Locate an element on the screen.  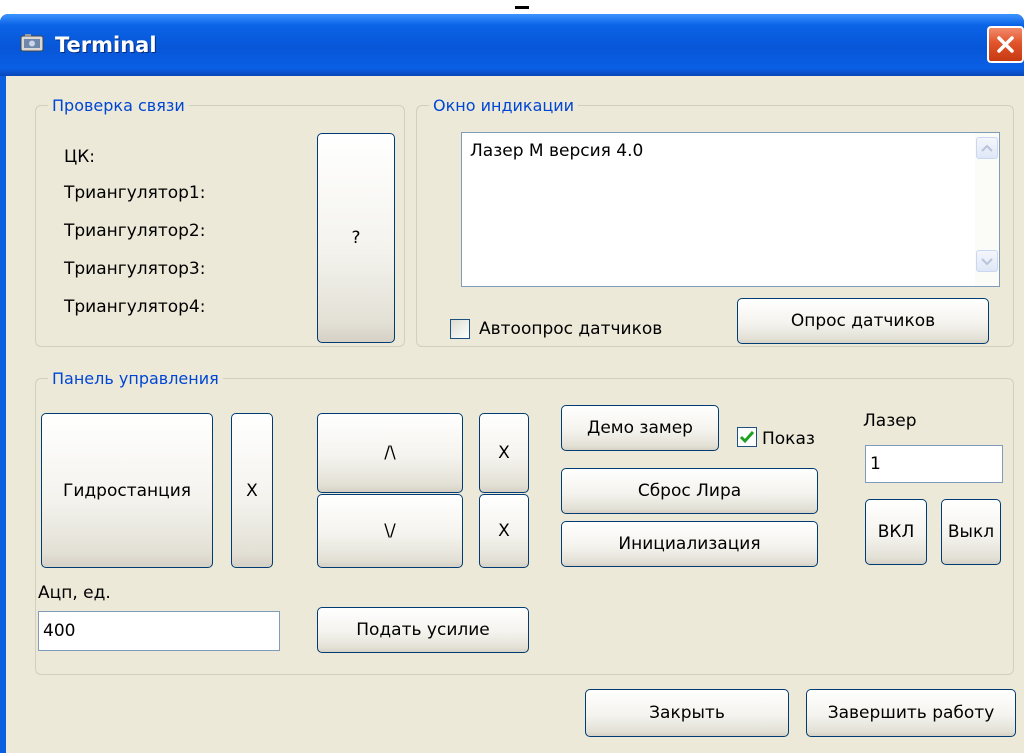
initialization-button: Инициализация is located at coordinates (689, 544).